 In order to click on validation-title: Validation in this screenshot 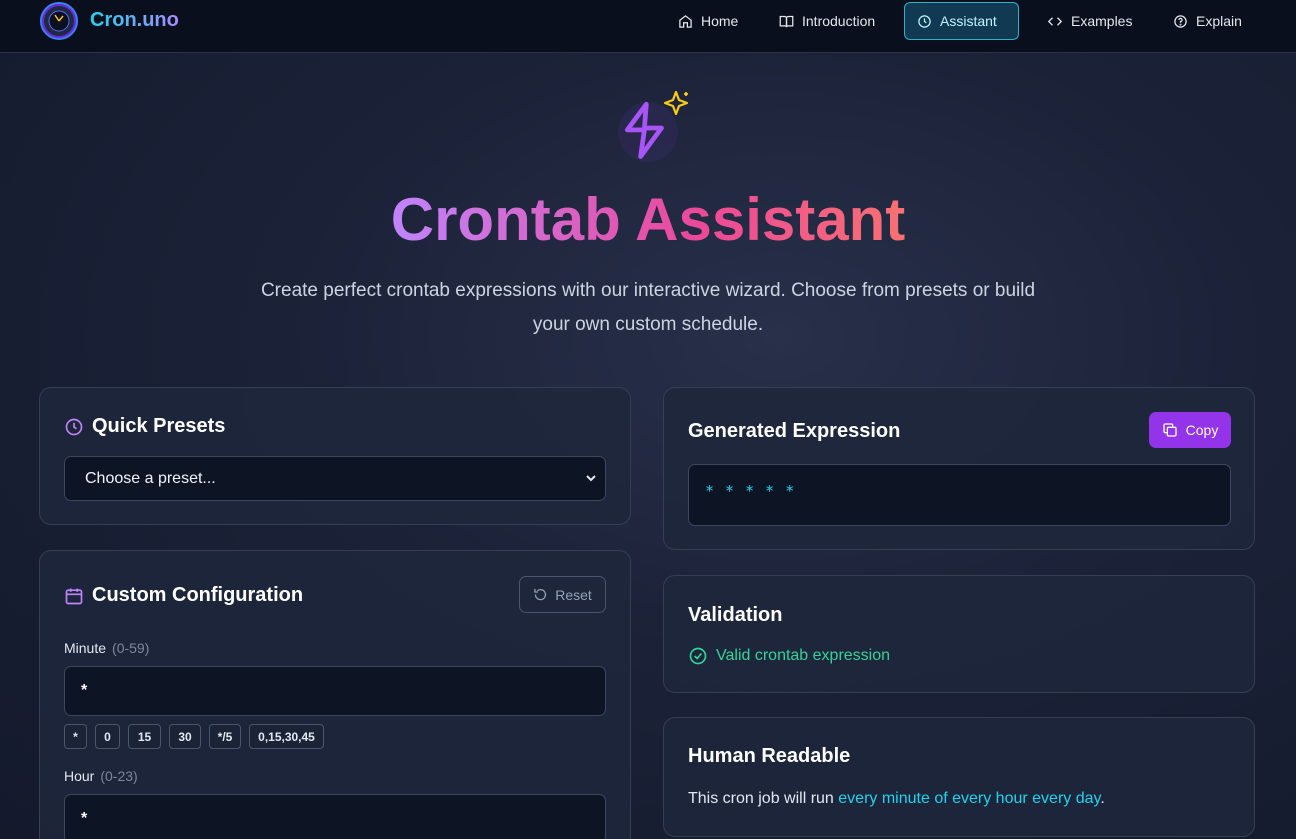, I will do `click(735, 615)`.